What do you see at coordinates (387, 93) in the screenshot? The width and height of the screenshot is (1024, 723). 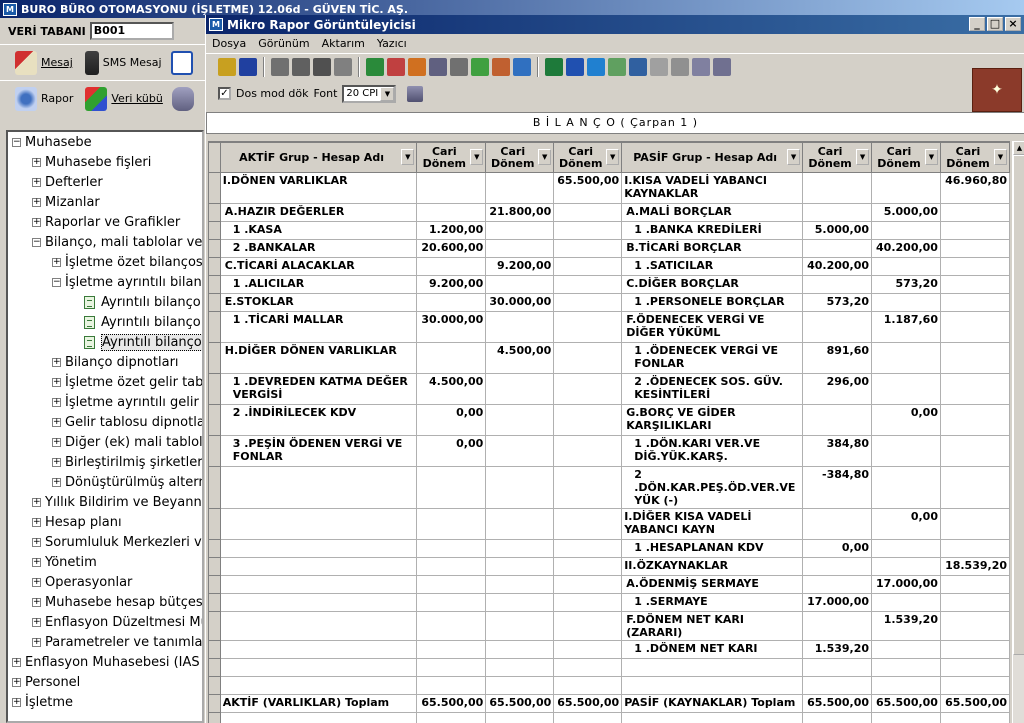 I see `chevron-down-icon: ▼` at bounding box center [387, 93].